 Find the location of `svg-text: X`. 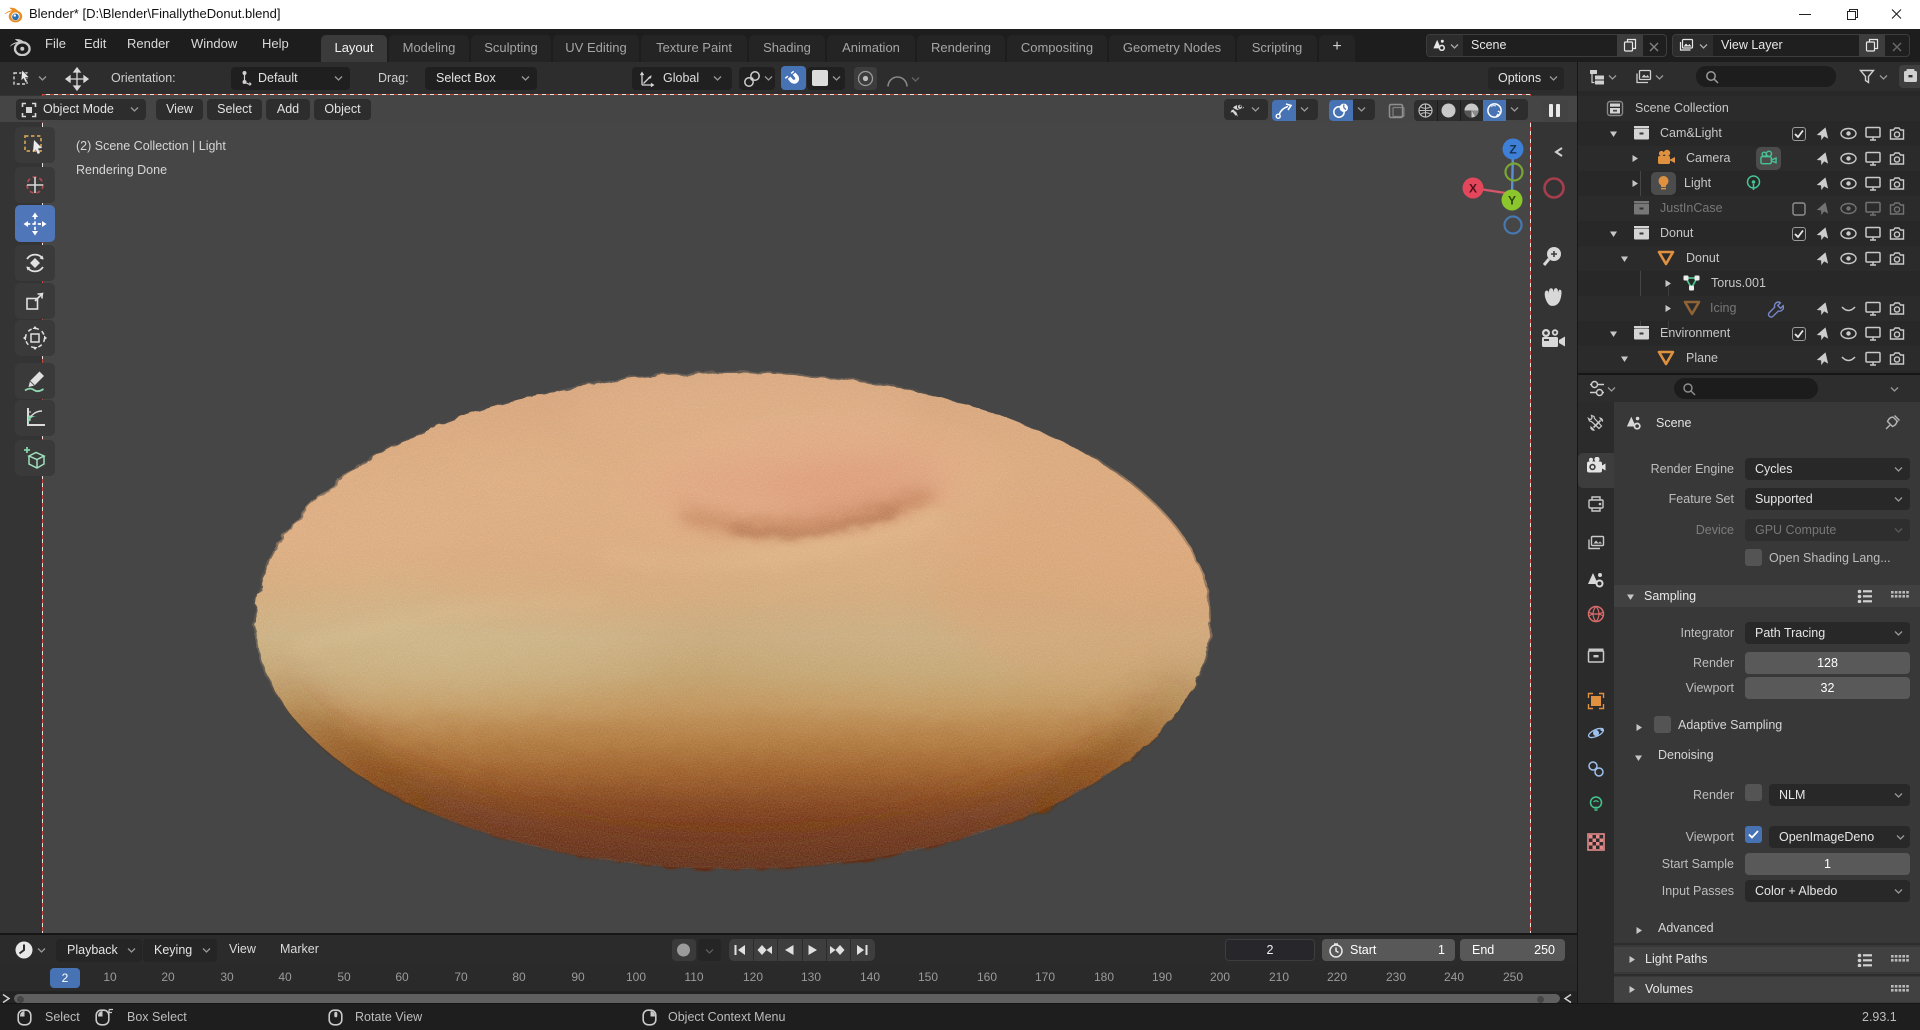

svg-text: X is located at coordinates (1473, 189).